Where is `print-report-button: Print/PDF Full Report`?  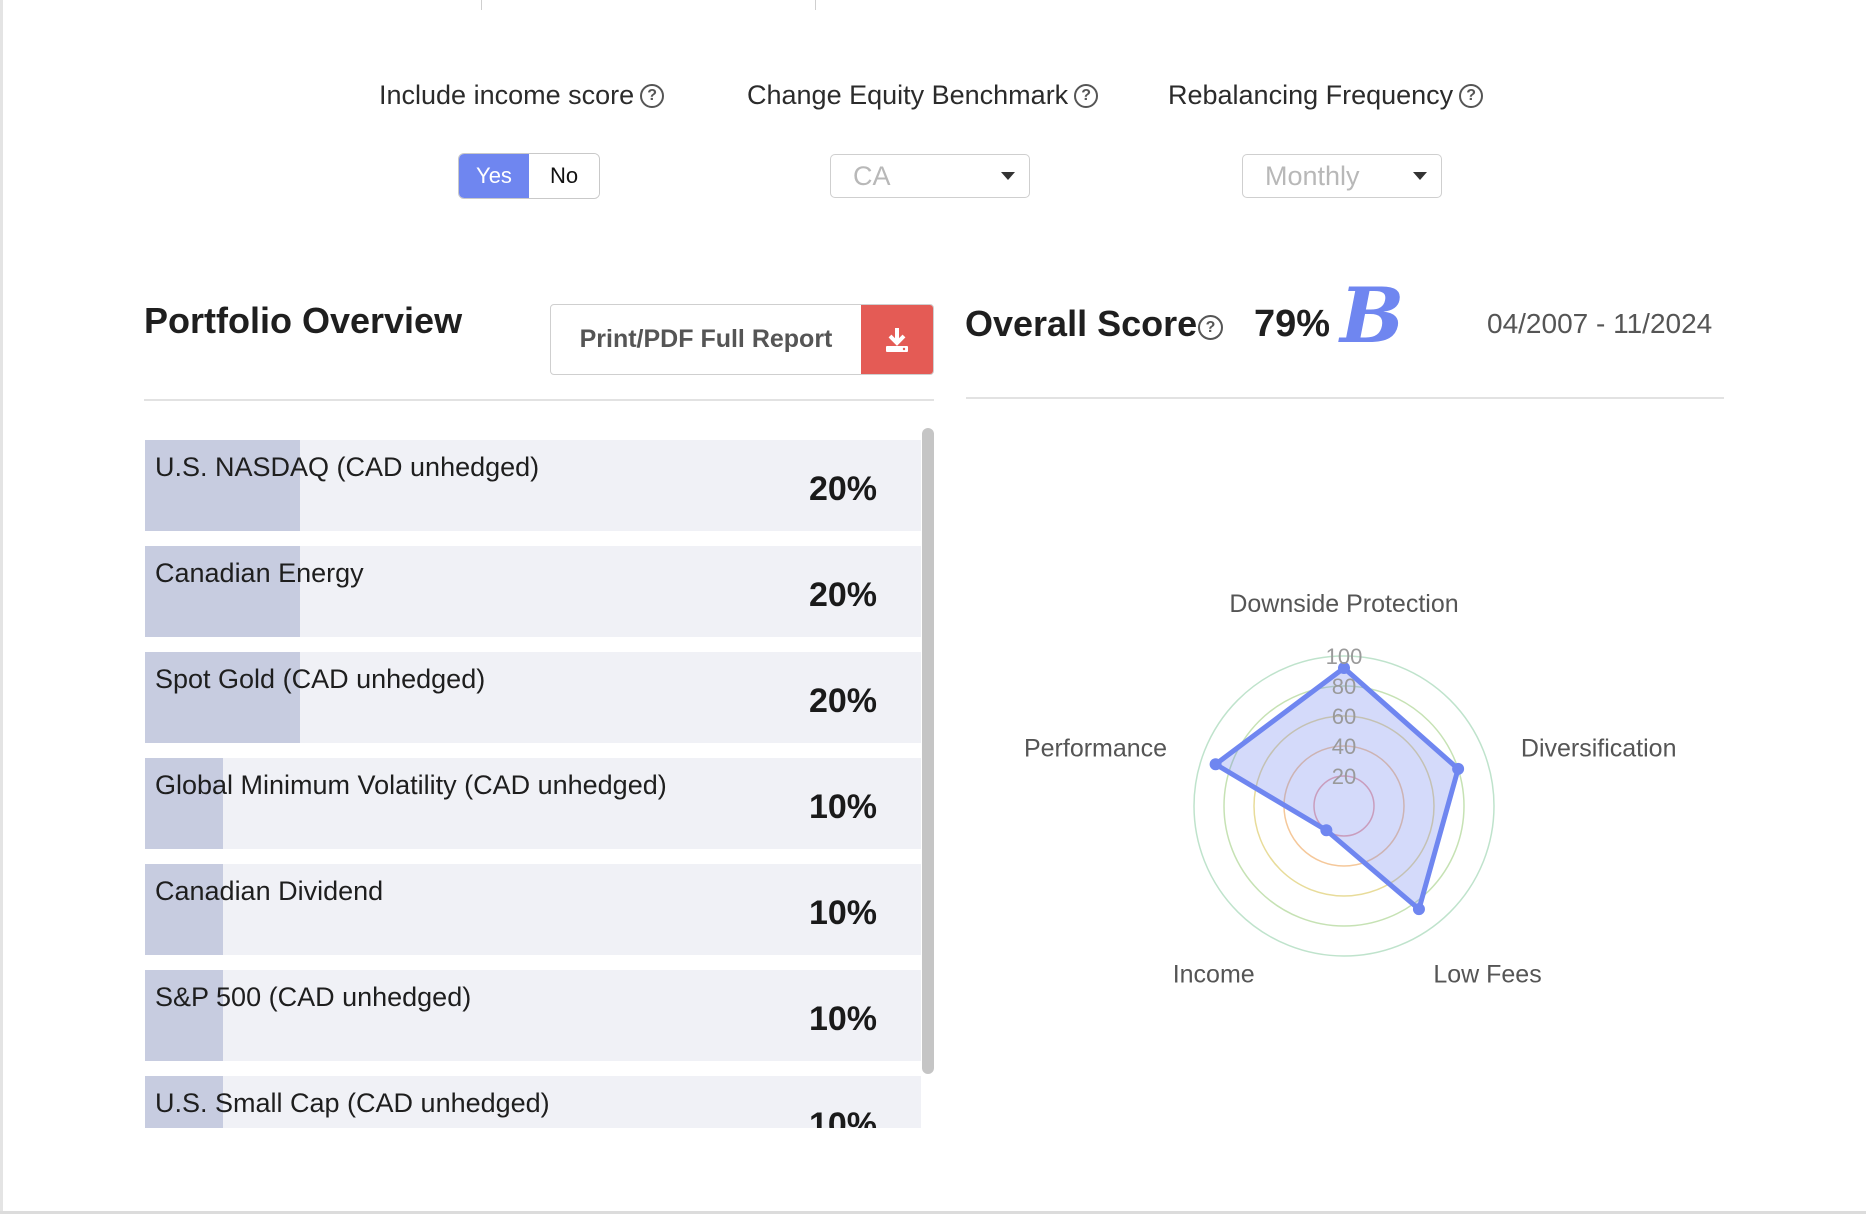 print-report-button: Print/PDF Full Report is located at coordinates (742, 339).